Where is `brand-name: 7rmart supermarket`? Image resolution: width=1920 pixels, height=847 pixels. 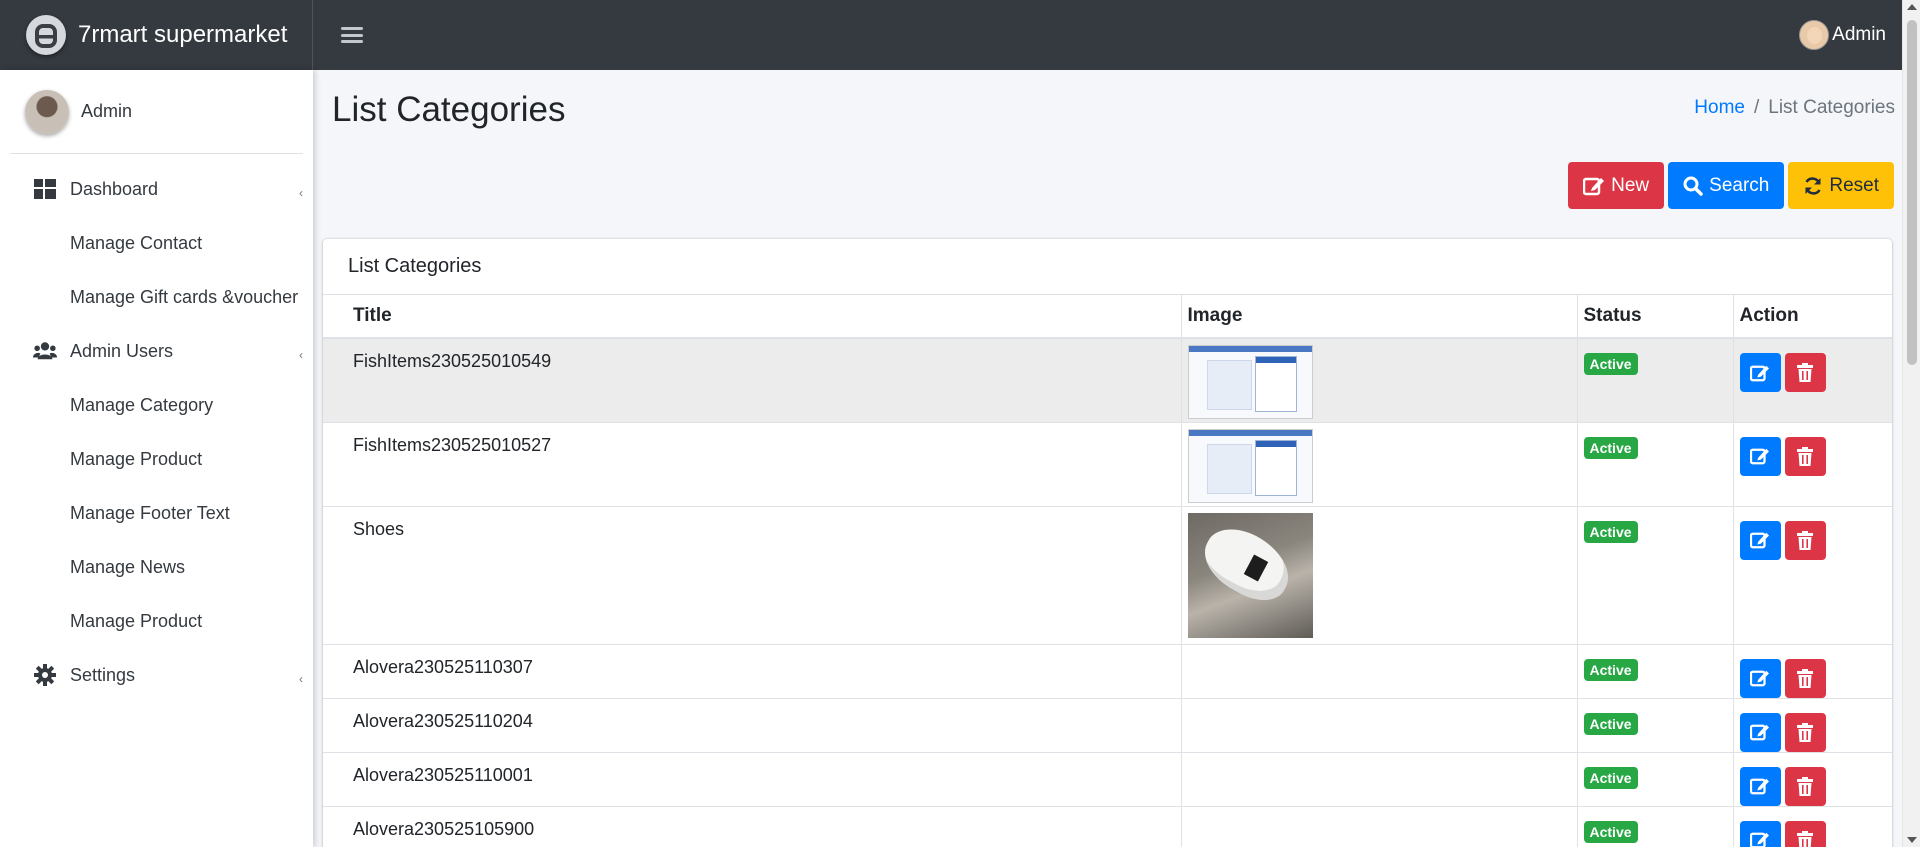 brand-name: 7rmart supermarket is located at coordinates (183, 34).